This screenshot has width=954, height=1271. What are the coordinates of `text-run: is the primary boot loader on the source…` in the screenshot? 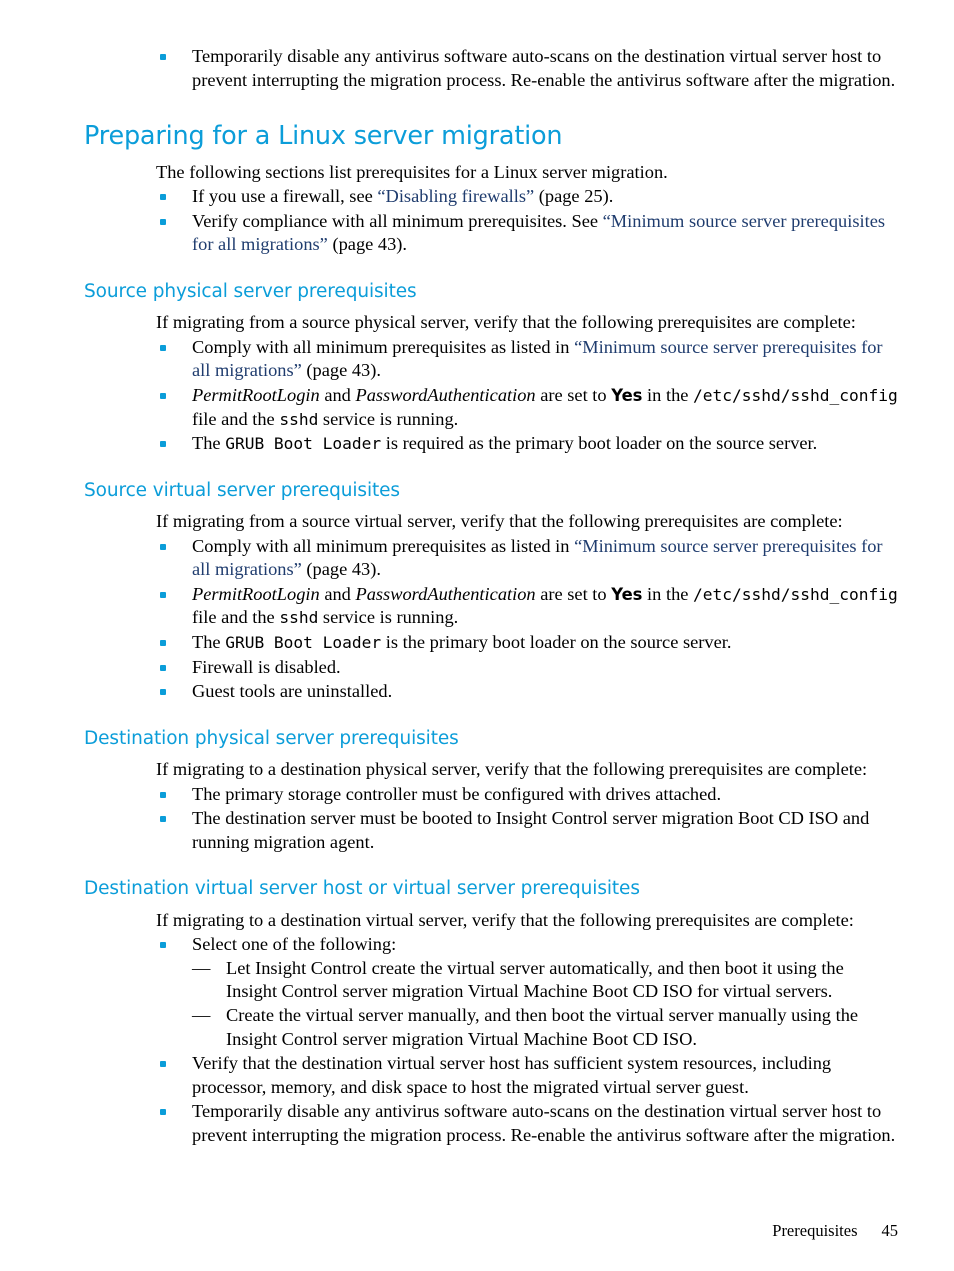 It's located at (556, 641).